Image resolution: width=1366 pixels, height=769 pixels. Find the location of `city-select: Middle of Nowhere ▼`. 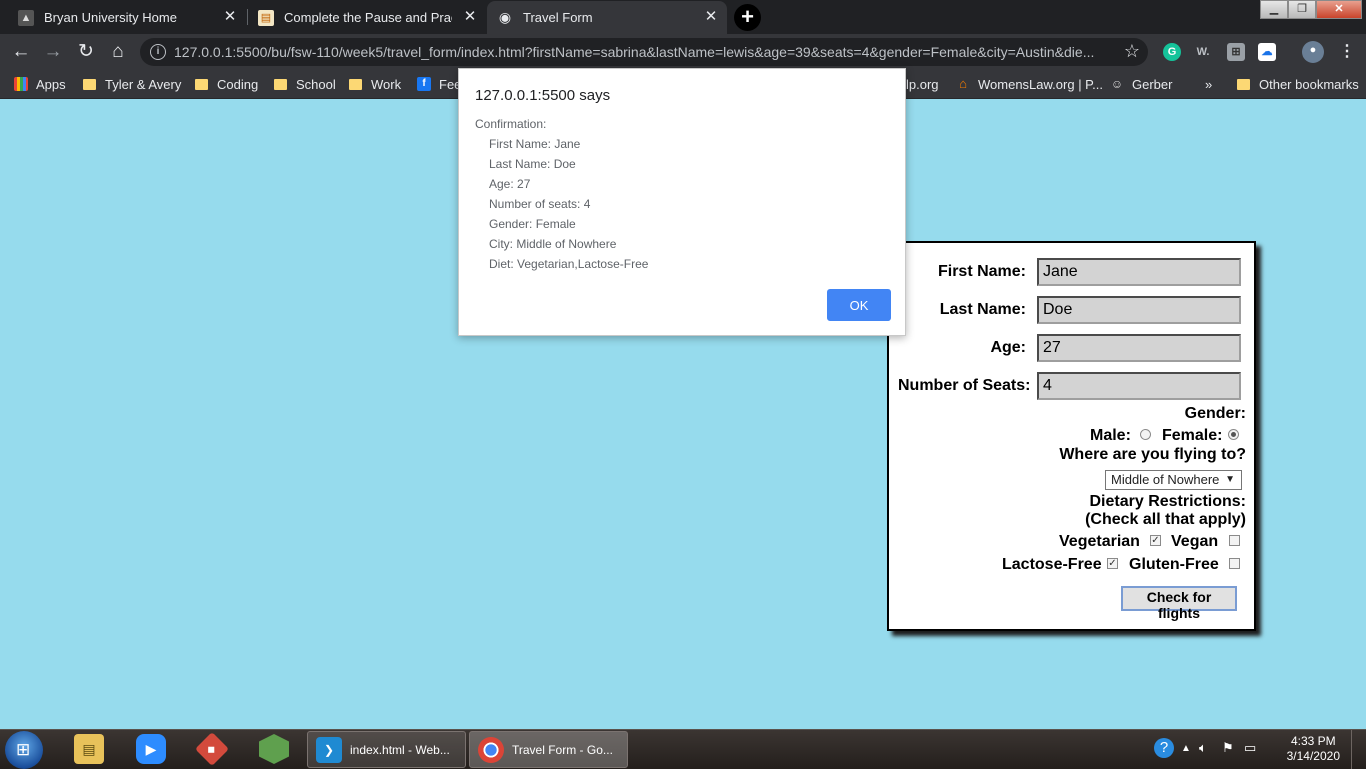

city-select: Middle of Nowhere ▼ is located at coordinates (1173, 480).